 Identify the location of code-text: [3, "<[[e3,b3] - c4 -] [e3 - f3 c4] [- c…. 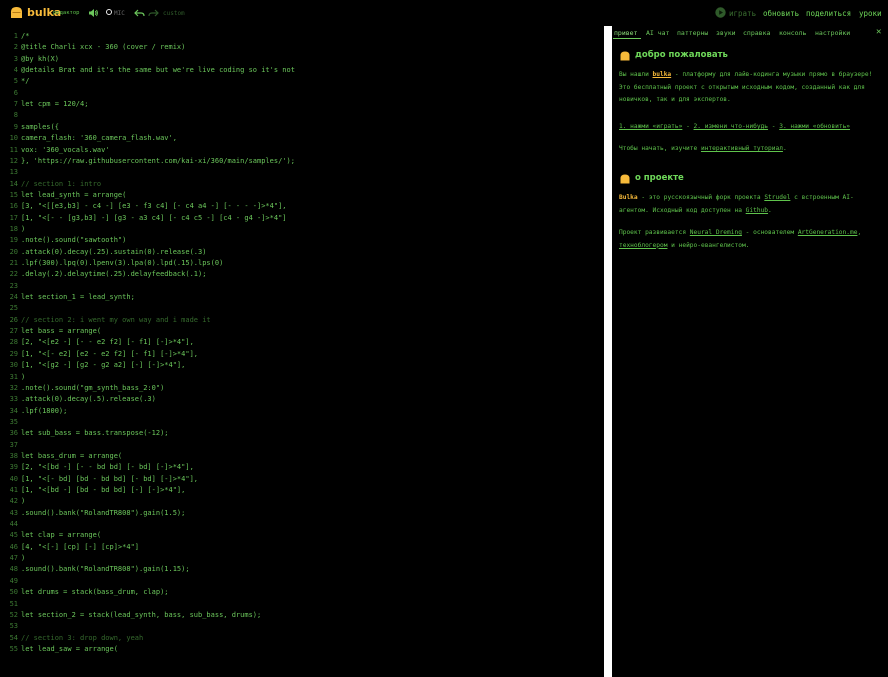
(152, 206).